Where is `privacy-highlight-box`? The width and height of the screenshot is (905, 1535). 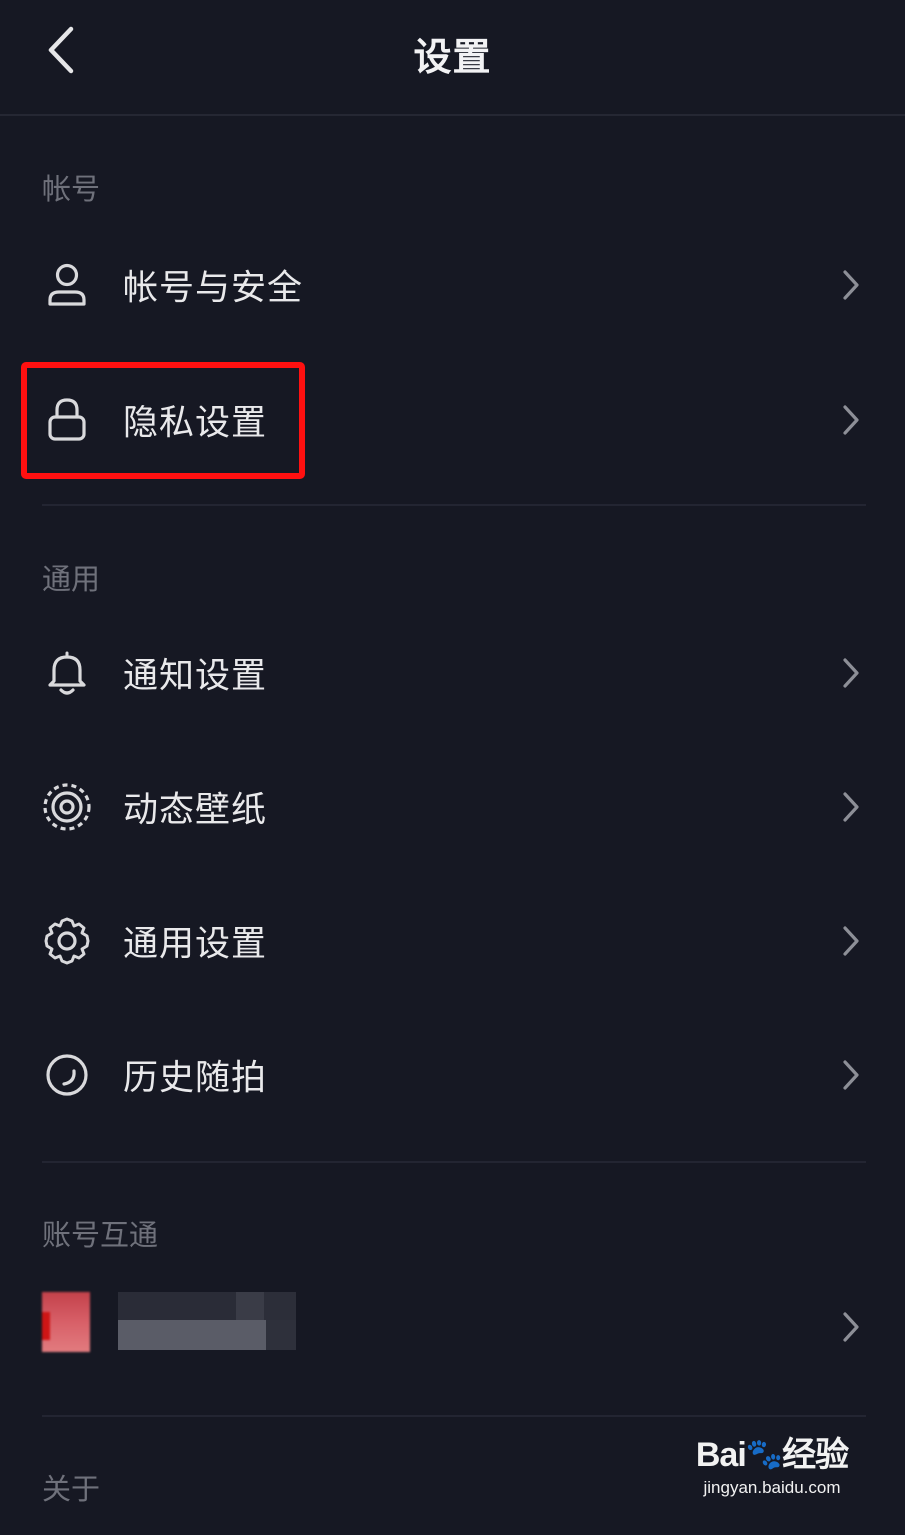
privacy-highlight-box is located at coordinates (163, 420).